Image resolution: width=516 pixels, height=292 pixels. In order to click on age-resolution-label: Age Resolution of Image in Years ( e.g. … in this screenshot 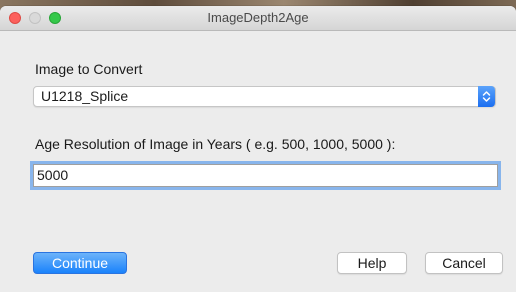, I will do `click(215, 144)`.